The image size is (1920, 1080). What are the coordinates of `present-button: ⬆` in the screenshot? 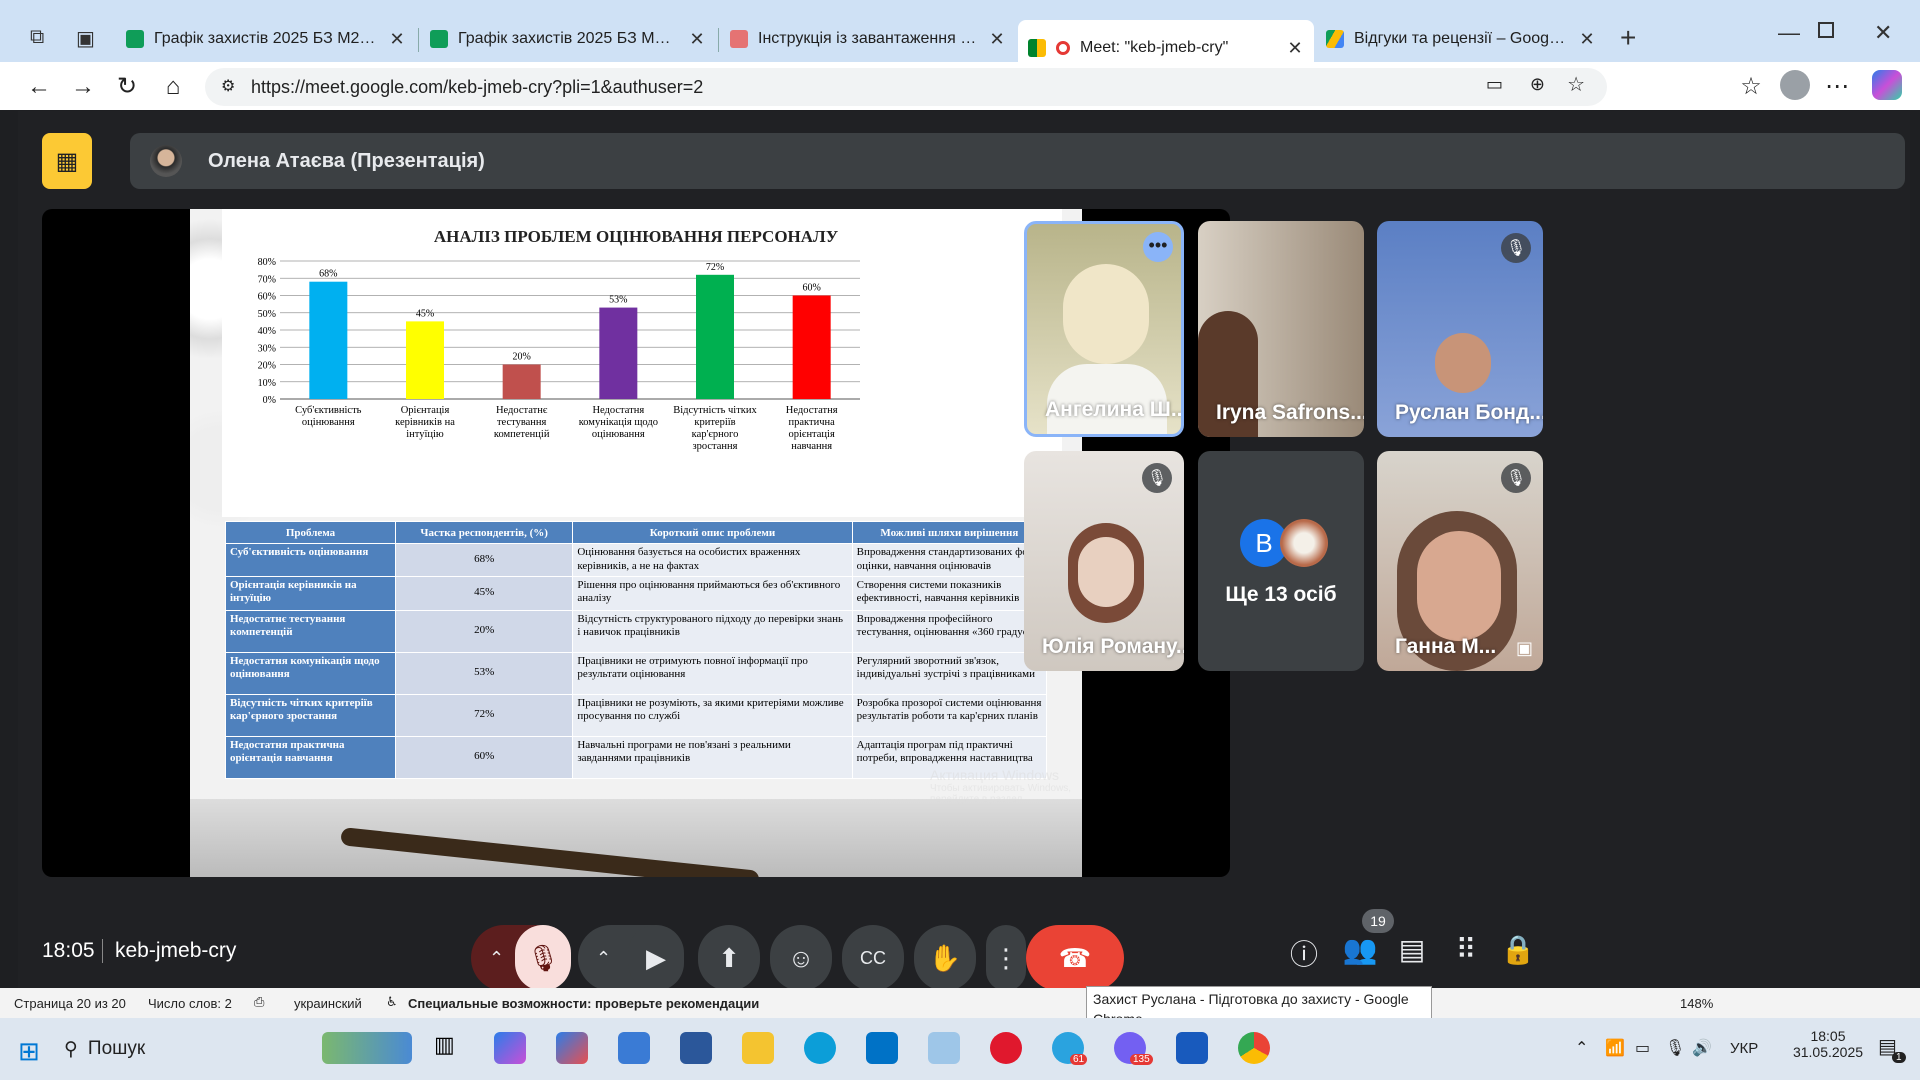 It's located at (729, 958).